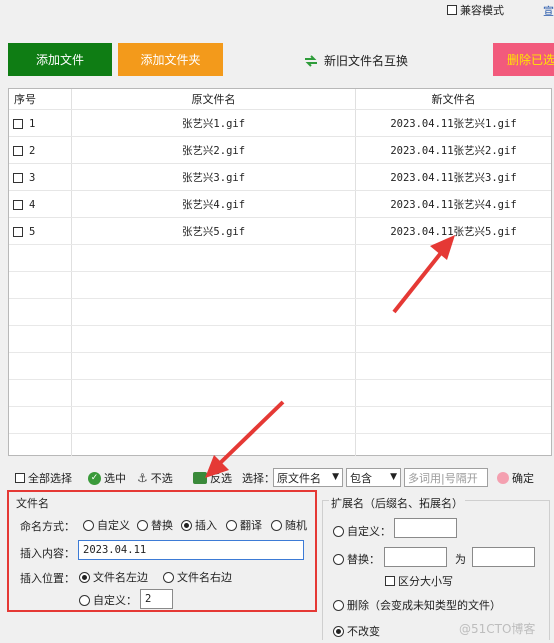 The image size is (554, 643). I want to click on field-select-value: 原文件名, so click(299, 478).